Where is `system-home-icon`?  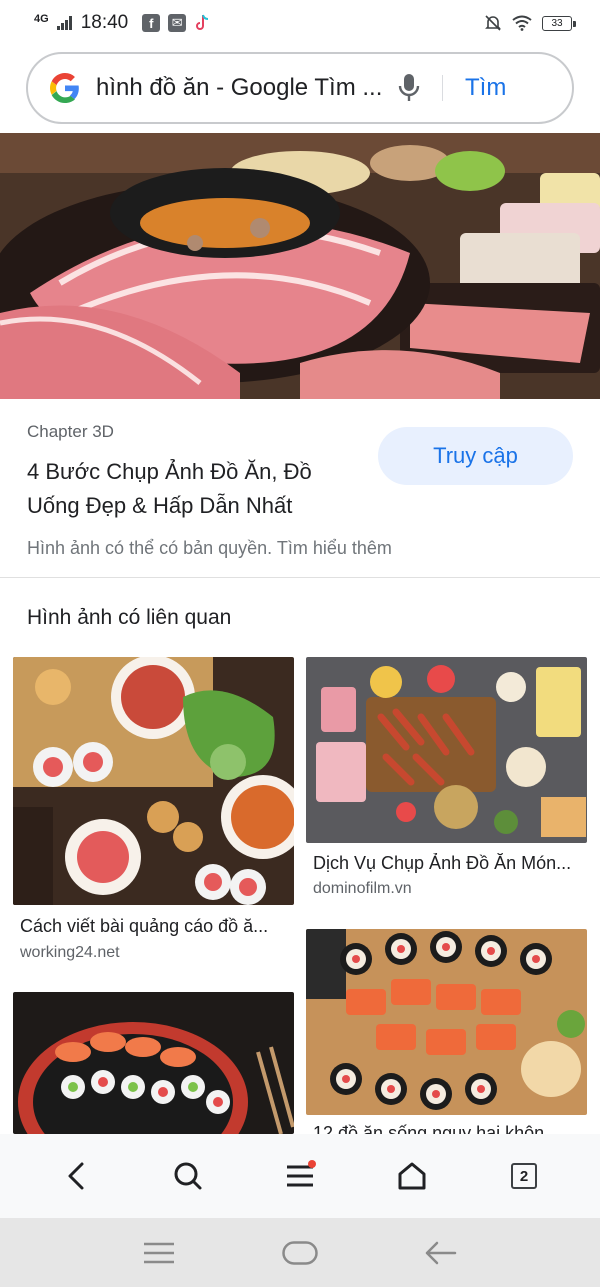
system-home-icon is located at coordinates (300, 1252).